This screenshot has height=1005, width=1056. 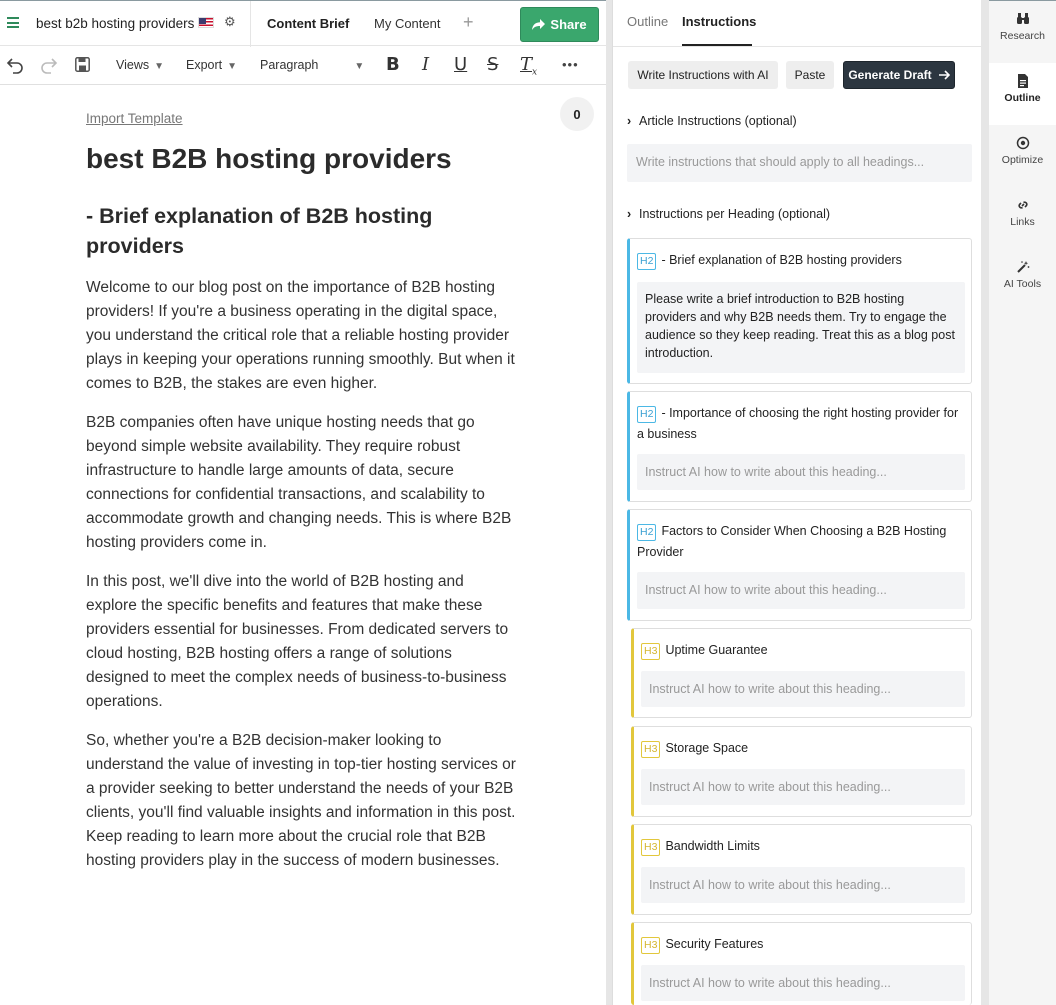 What do you see at coordinates (802, 846) in the screenshot?
I see `heading-title: H3 Bandwidth Limits` at bounding box center [802, 846].